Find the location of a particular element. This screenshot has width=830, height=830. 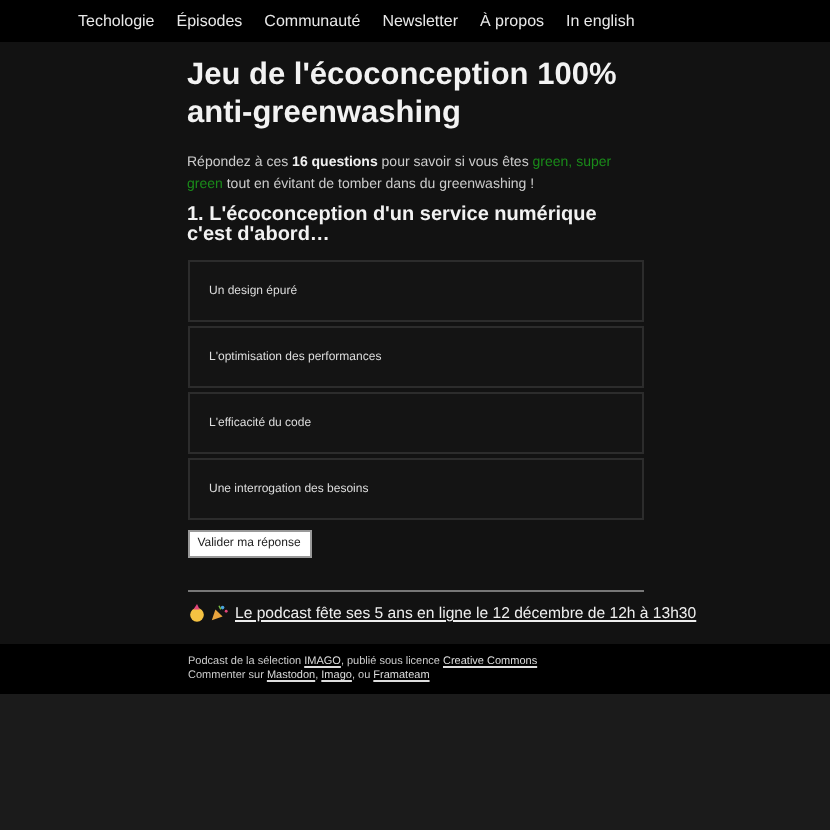

nav-link: Newsletter is located at coordinates (420, 21).